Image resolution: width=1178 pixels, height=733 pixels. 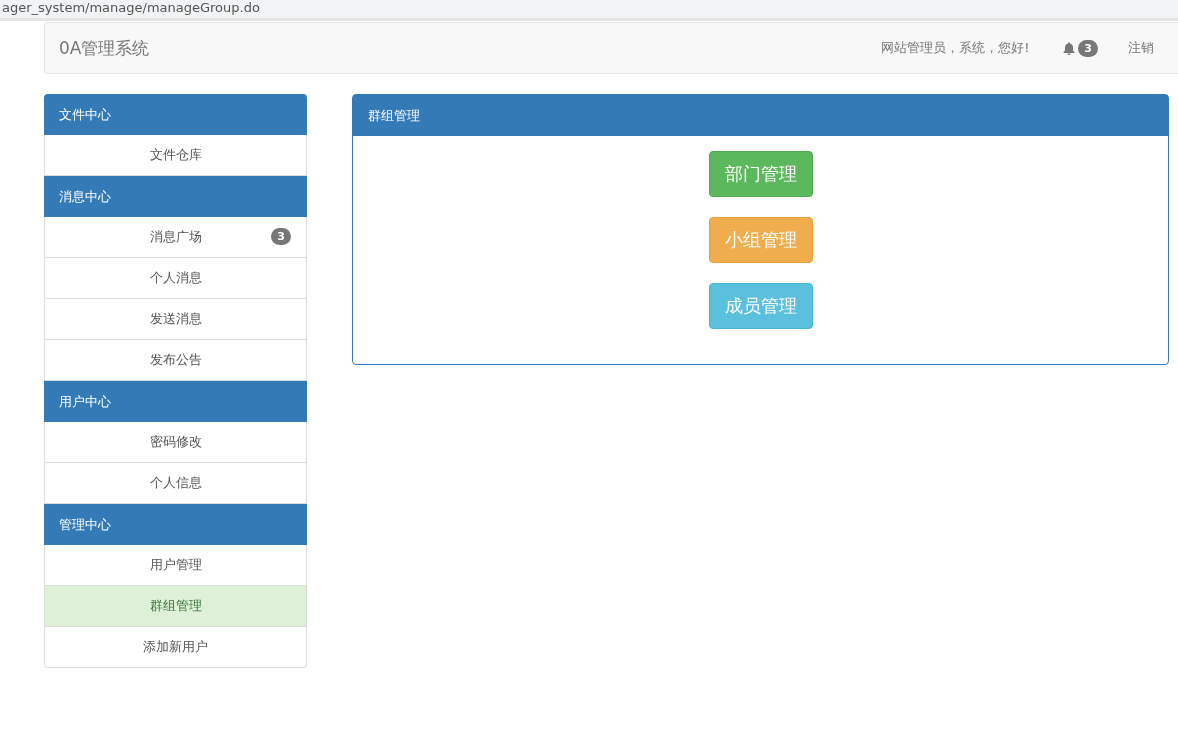 I want to click on sidebar-item: 消息广场 3, so click(x=175, y=237).